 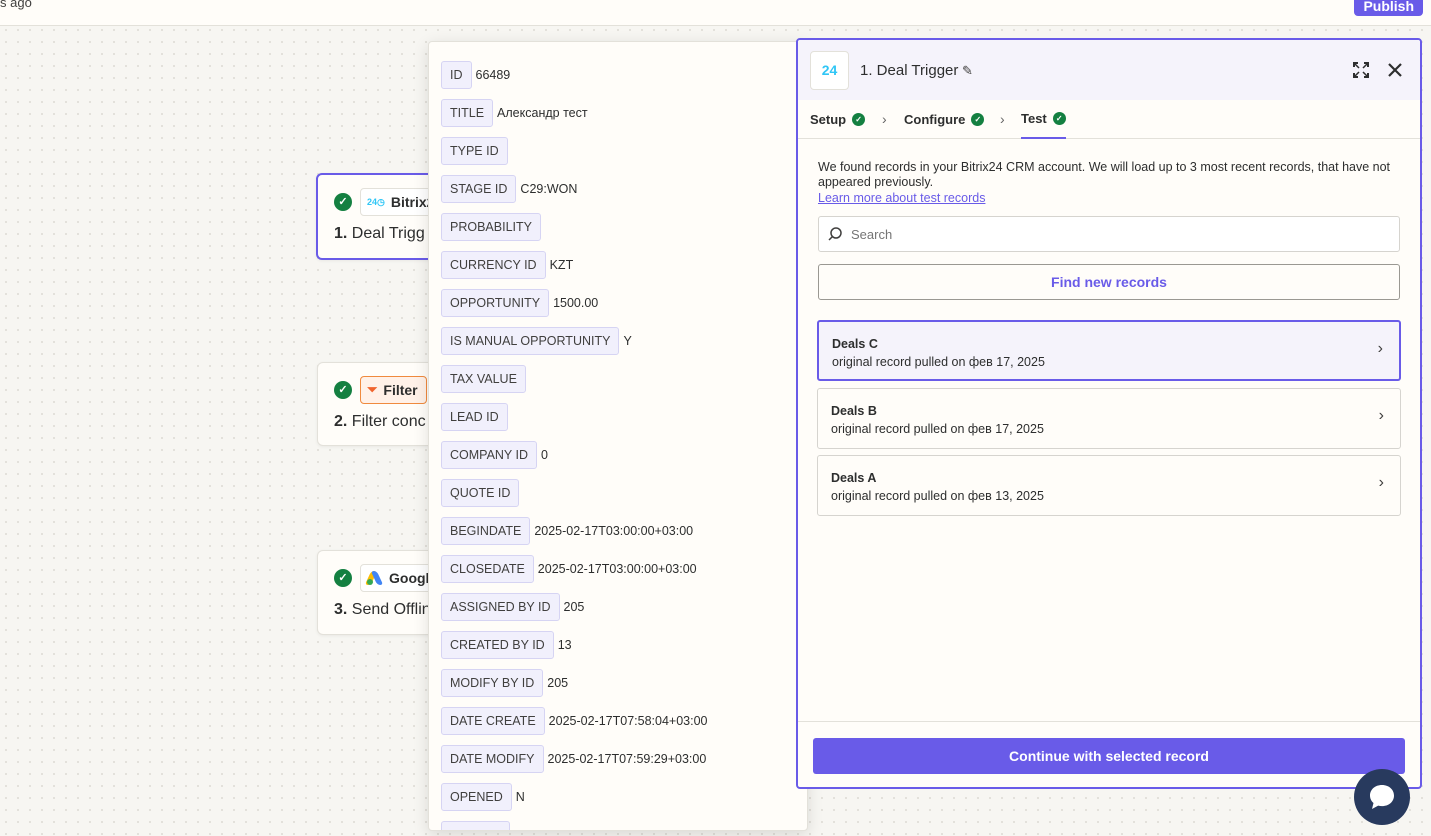 I want to click on field-row: MODIFY BY ID 205, so click(x=504, y=683).